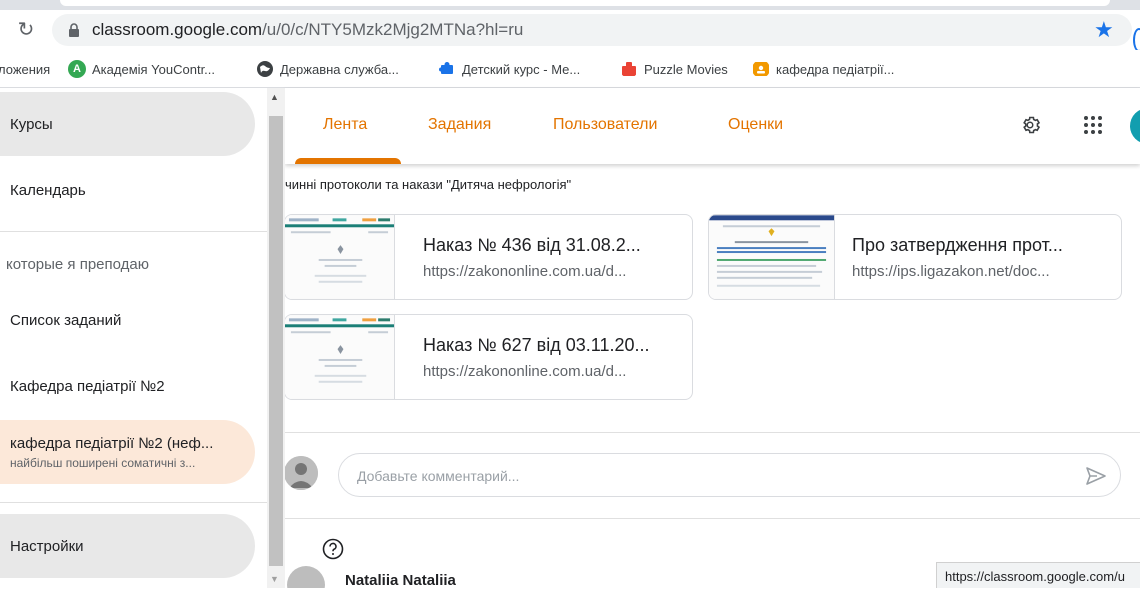  Describe the element at coordinates (712, 518) in the screenshot. I see `post-divider` at that location.